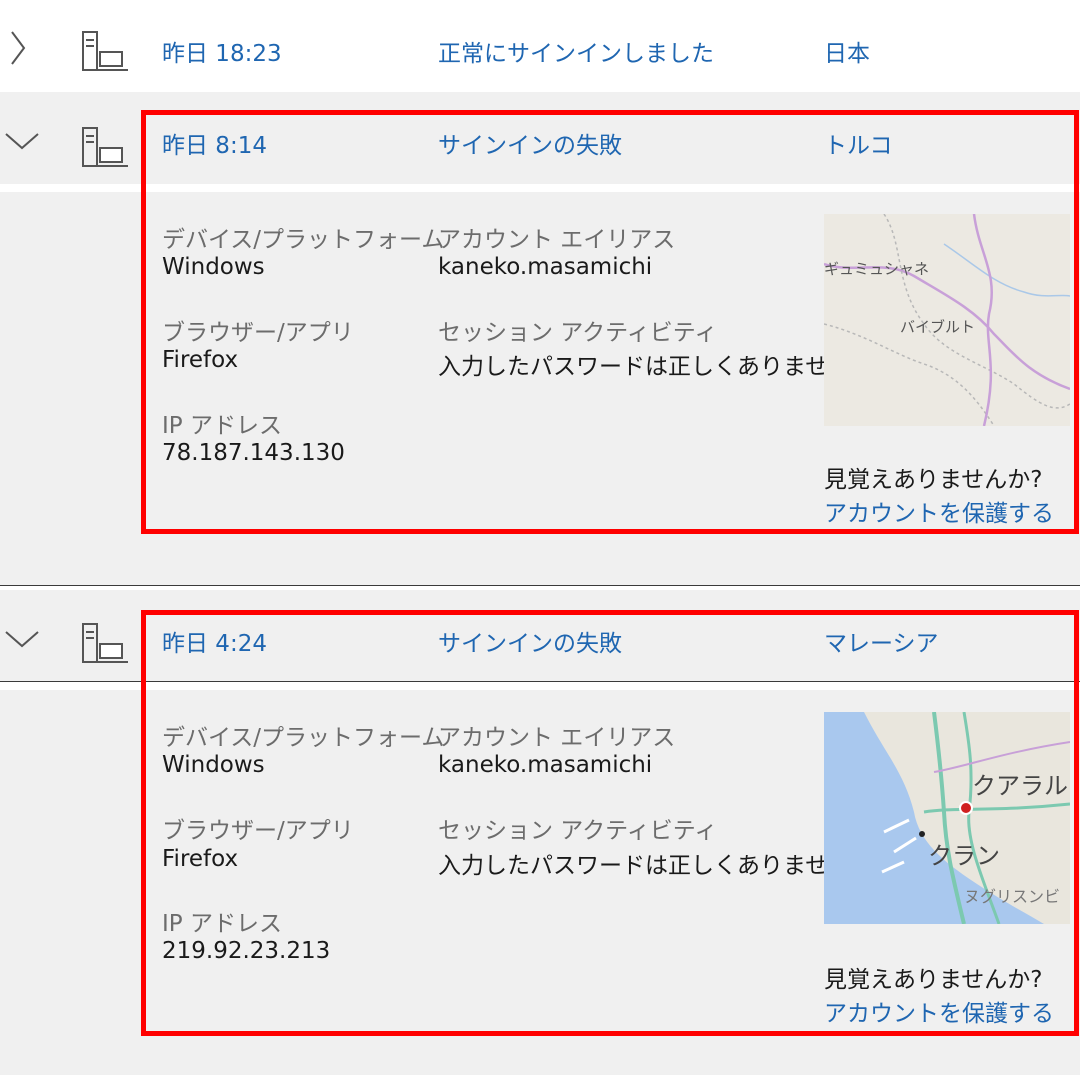  What do you see at coordinates (576, 54) in the screenshot?
I see `signin-status: 正常にサインインしました` at bounding box center [576, 54].